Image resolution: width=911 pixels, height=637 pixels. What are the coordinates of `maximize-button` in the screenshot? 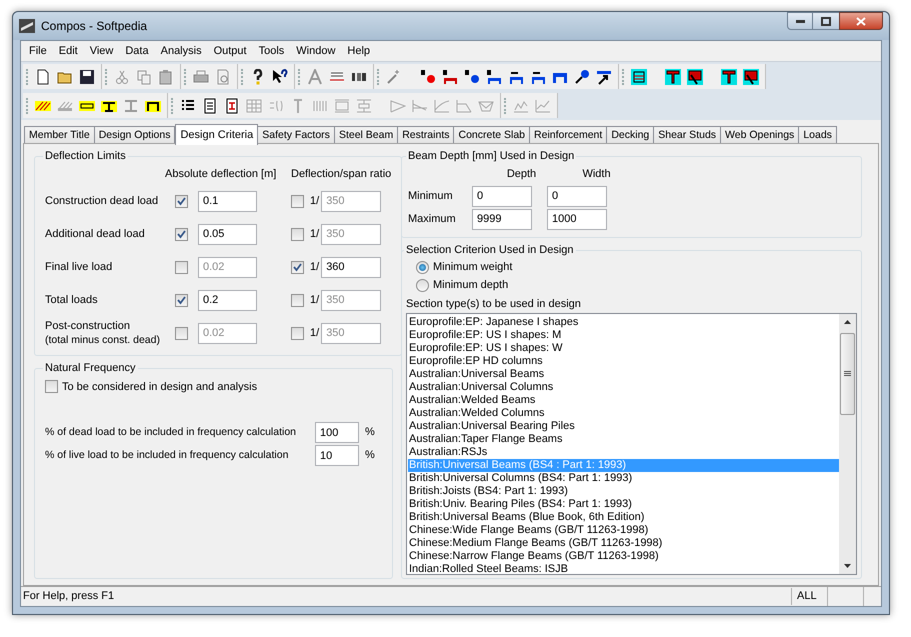 It's located at (826, 21).